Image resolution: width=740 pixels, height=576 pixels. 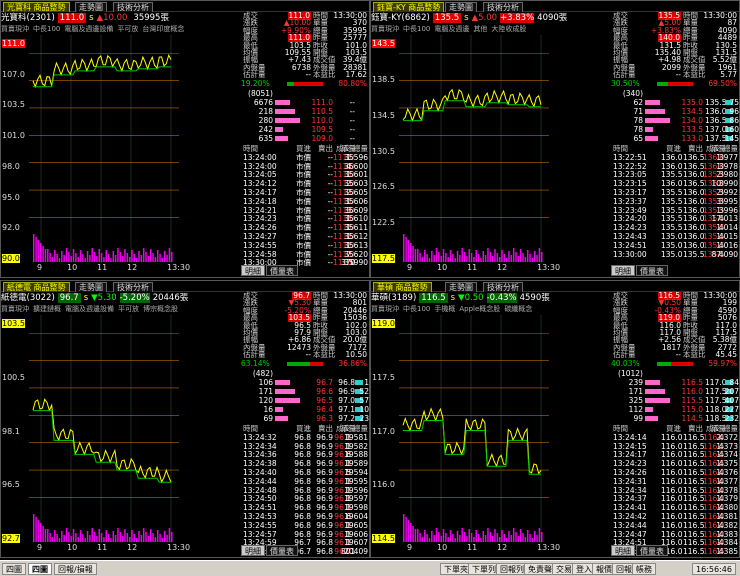 I want to click on tool-link: 電腦及週邊, so click(x=451, y=29).